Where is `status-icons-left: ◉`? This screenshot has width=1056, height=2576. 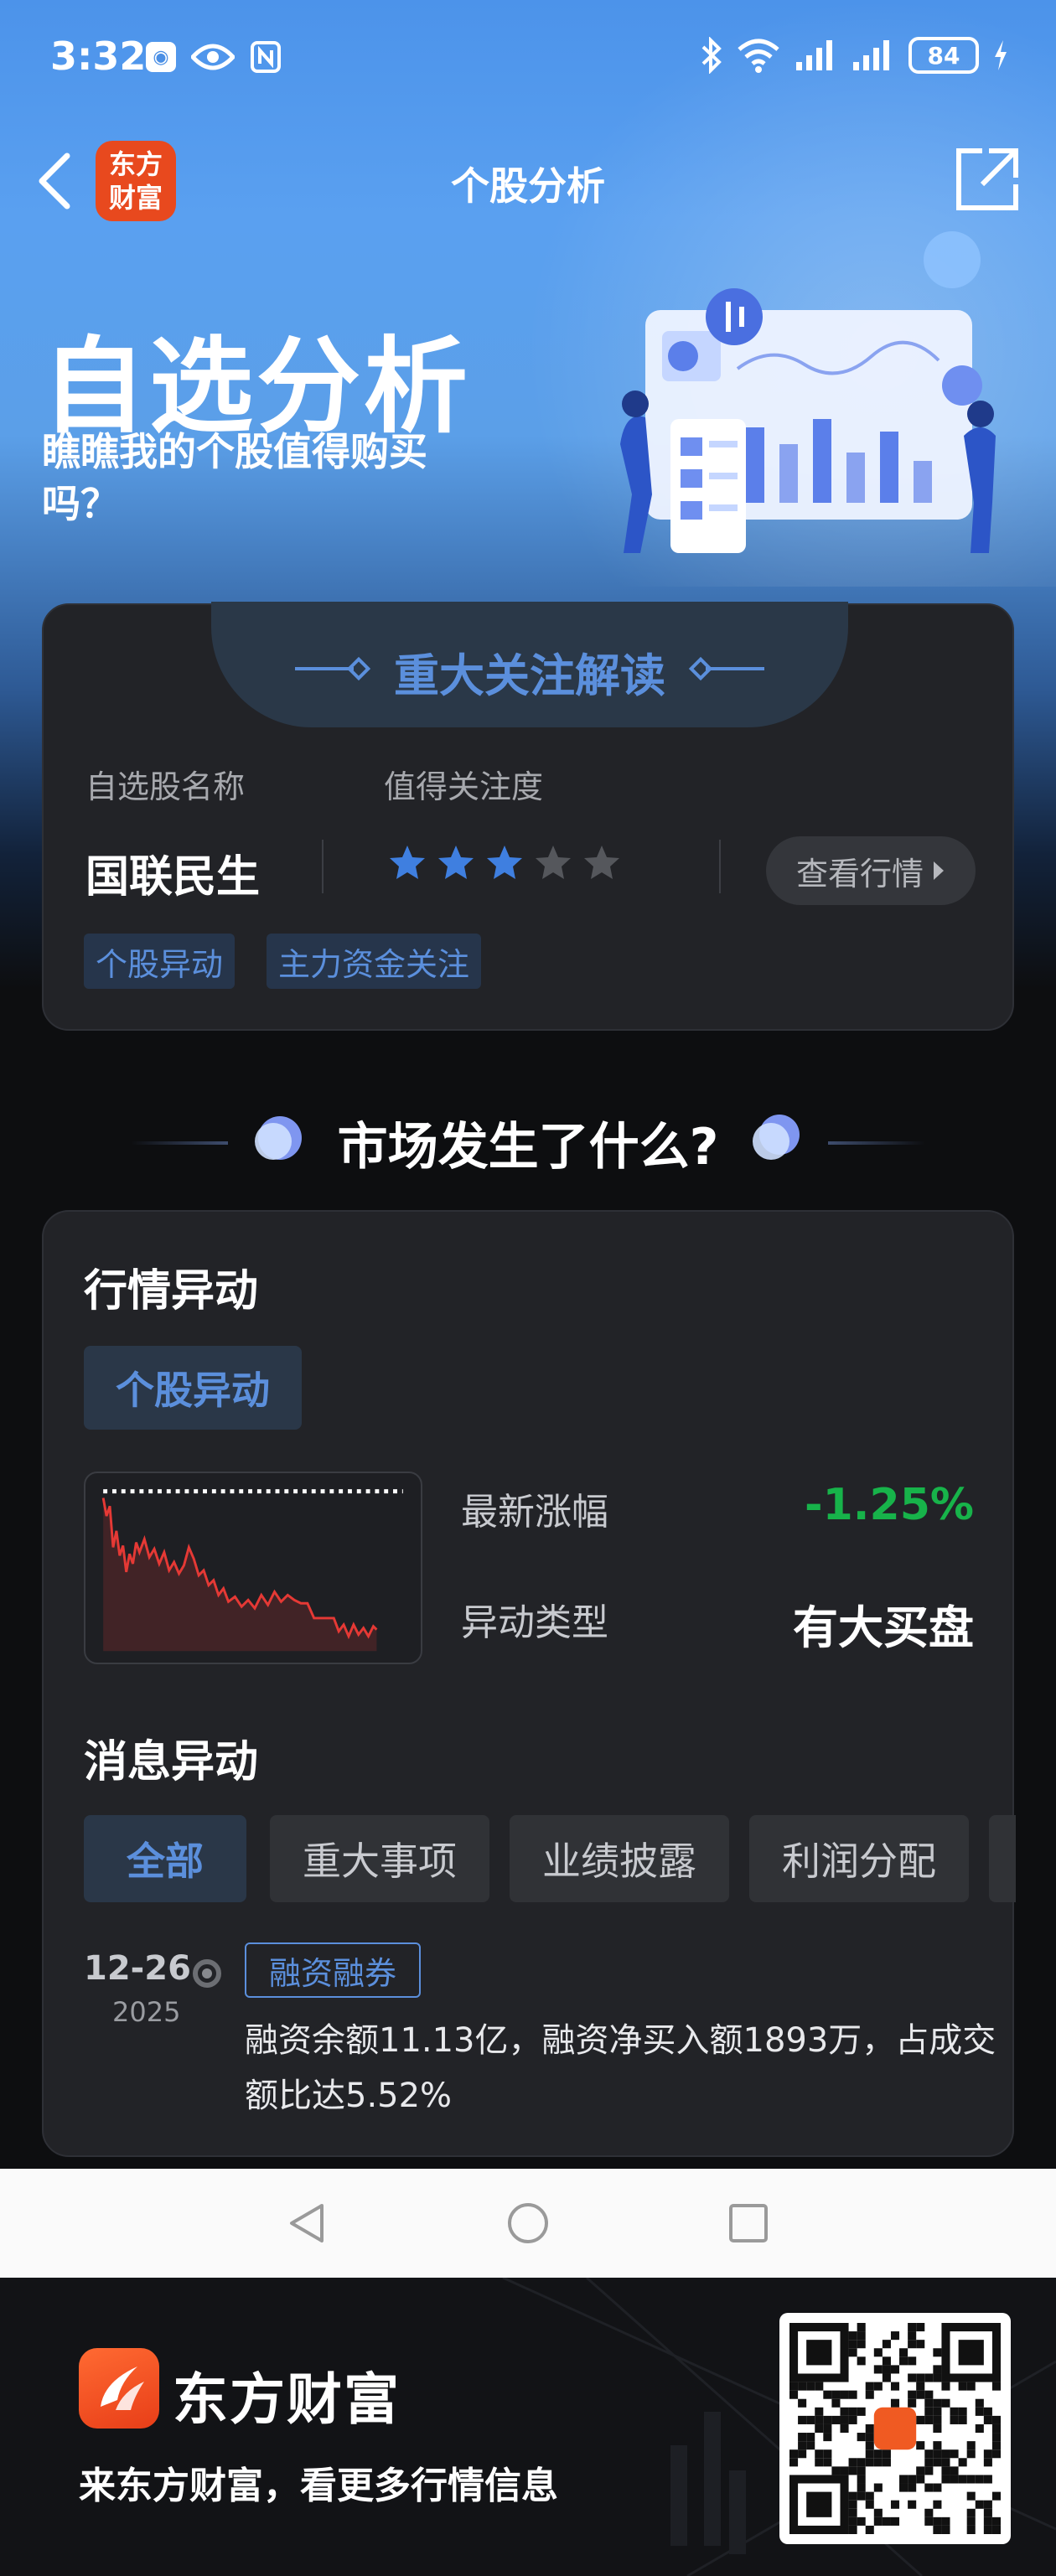
status-icons-left: ◉ is located at coordinates (214, 57).